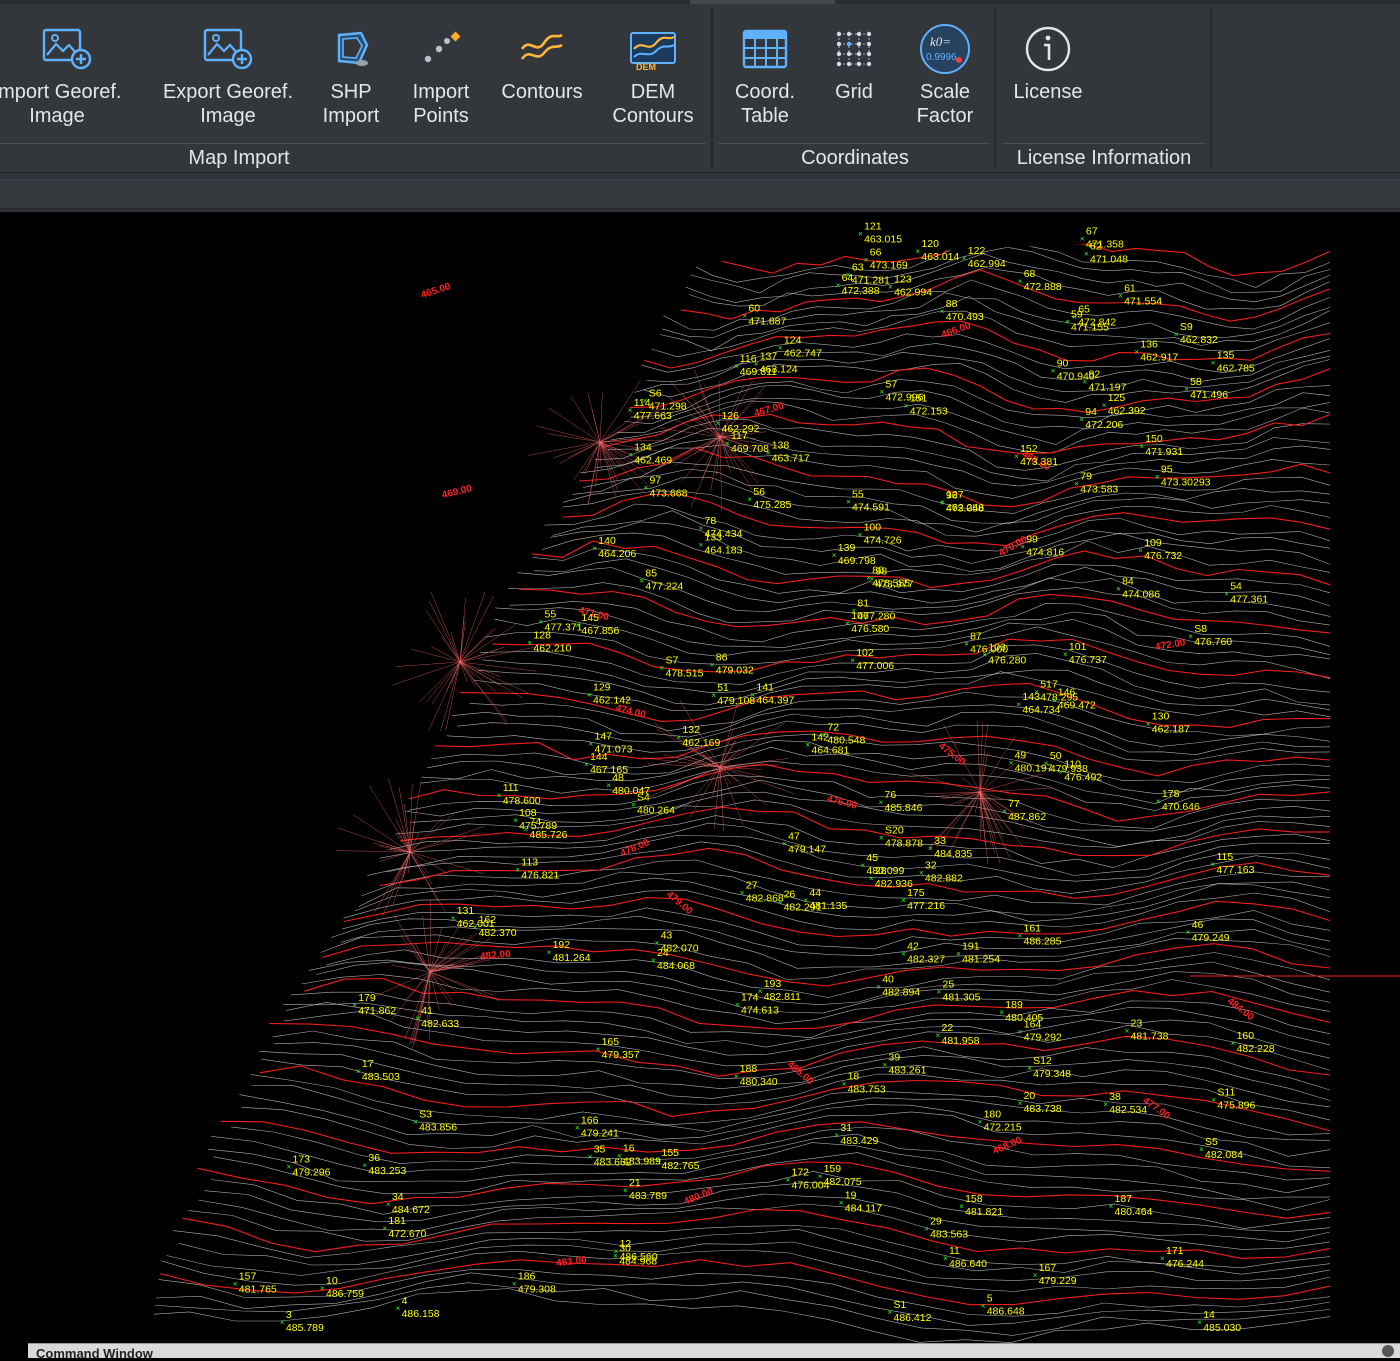  What do you see at coordinates (958, 1034) in the screenshot?
I see `survey-point: ×22481.958` at bounding box center [958, 1034].